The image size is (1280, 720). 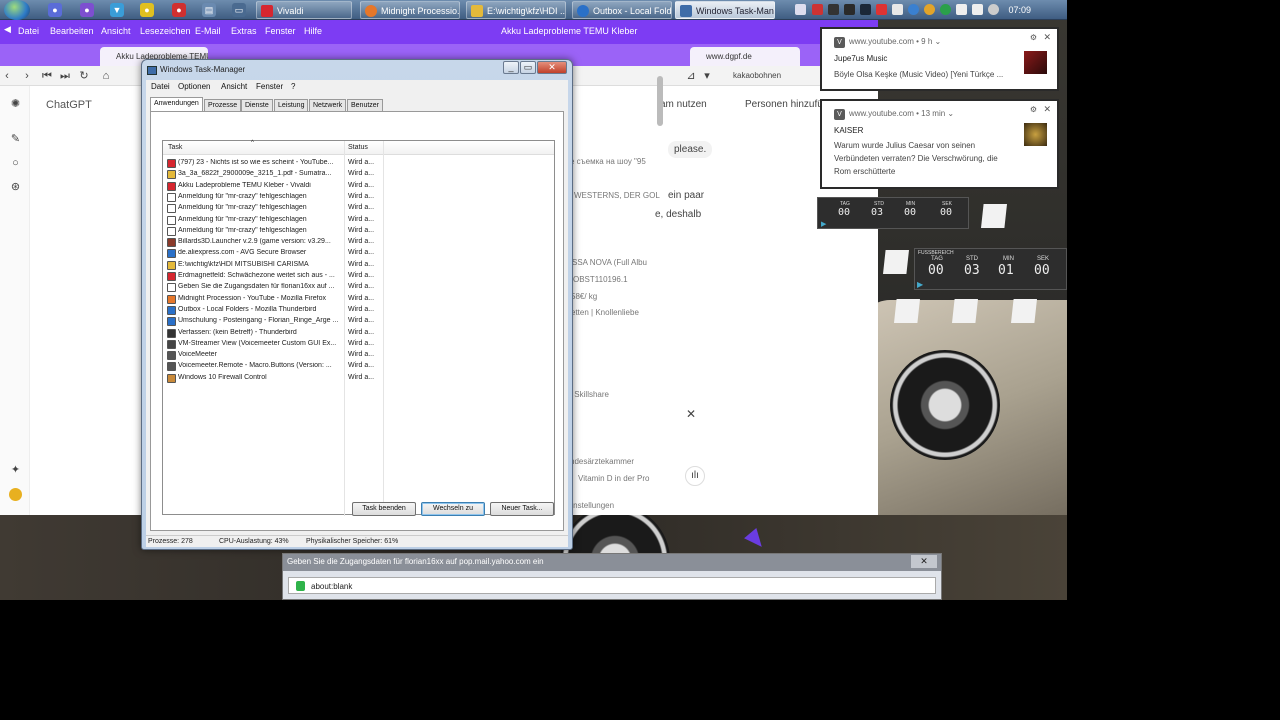 I want to click on search-icon: ○, so click(x=15, y=163).